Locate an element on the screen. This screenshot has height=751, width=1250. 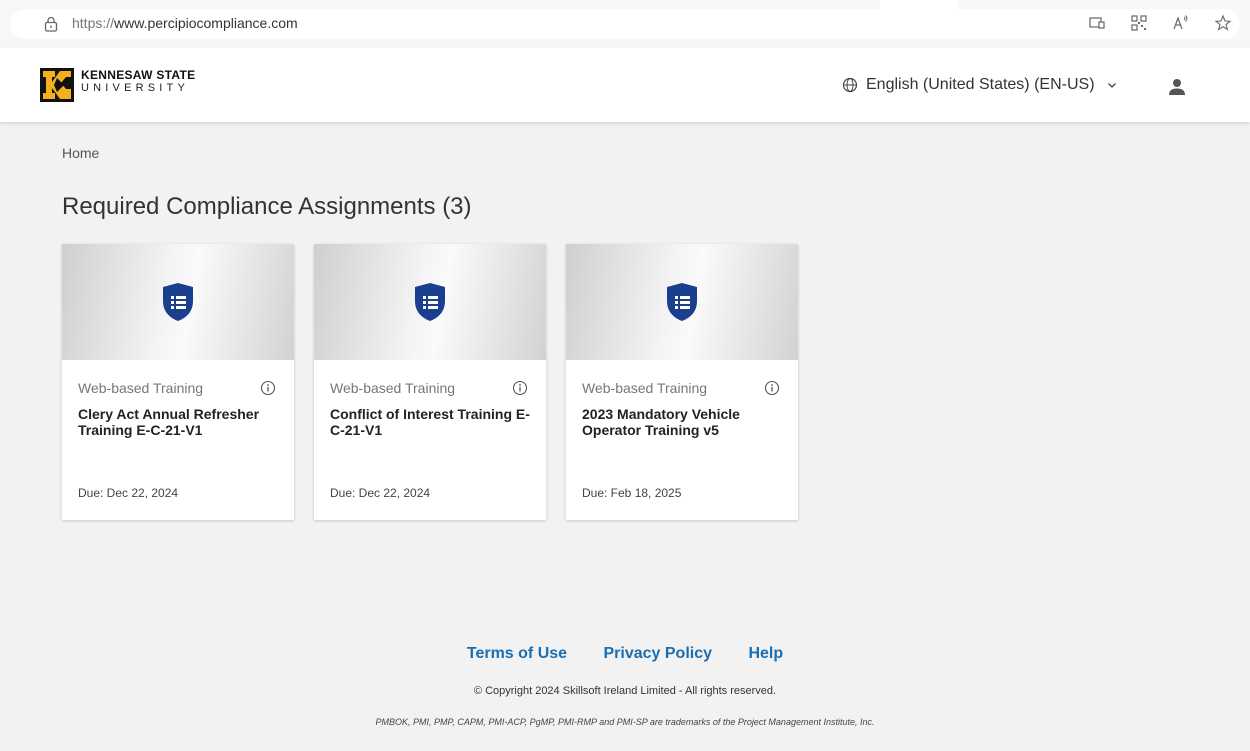
card-due-date: Due: Feb 18, 2025 is located at coordinates (632, 493).